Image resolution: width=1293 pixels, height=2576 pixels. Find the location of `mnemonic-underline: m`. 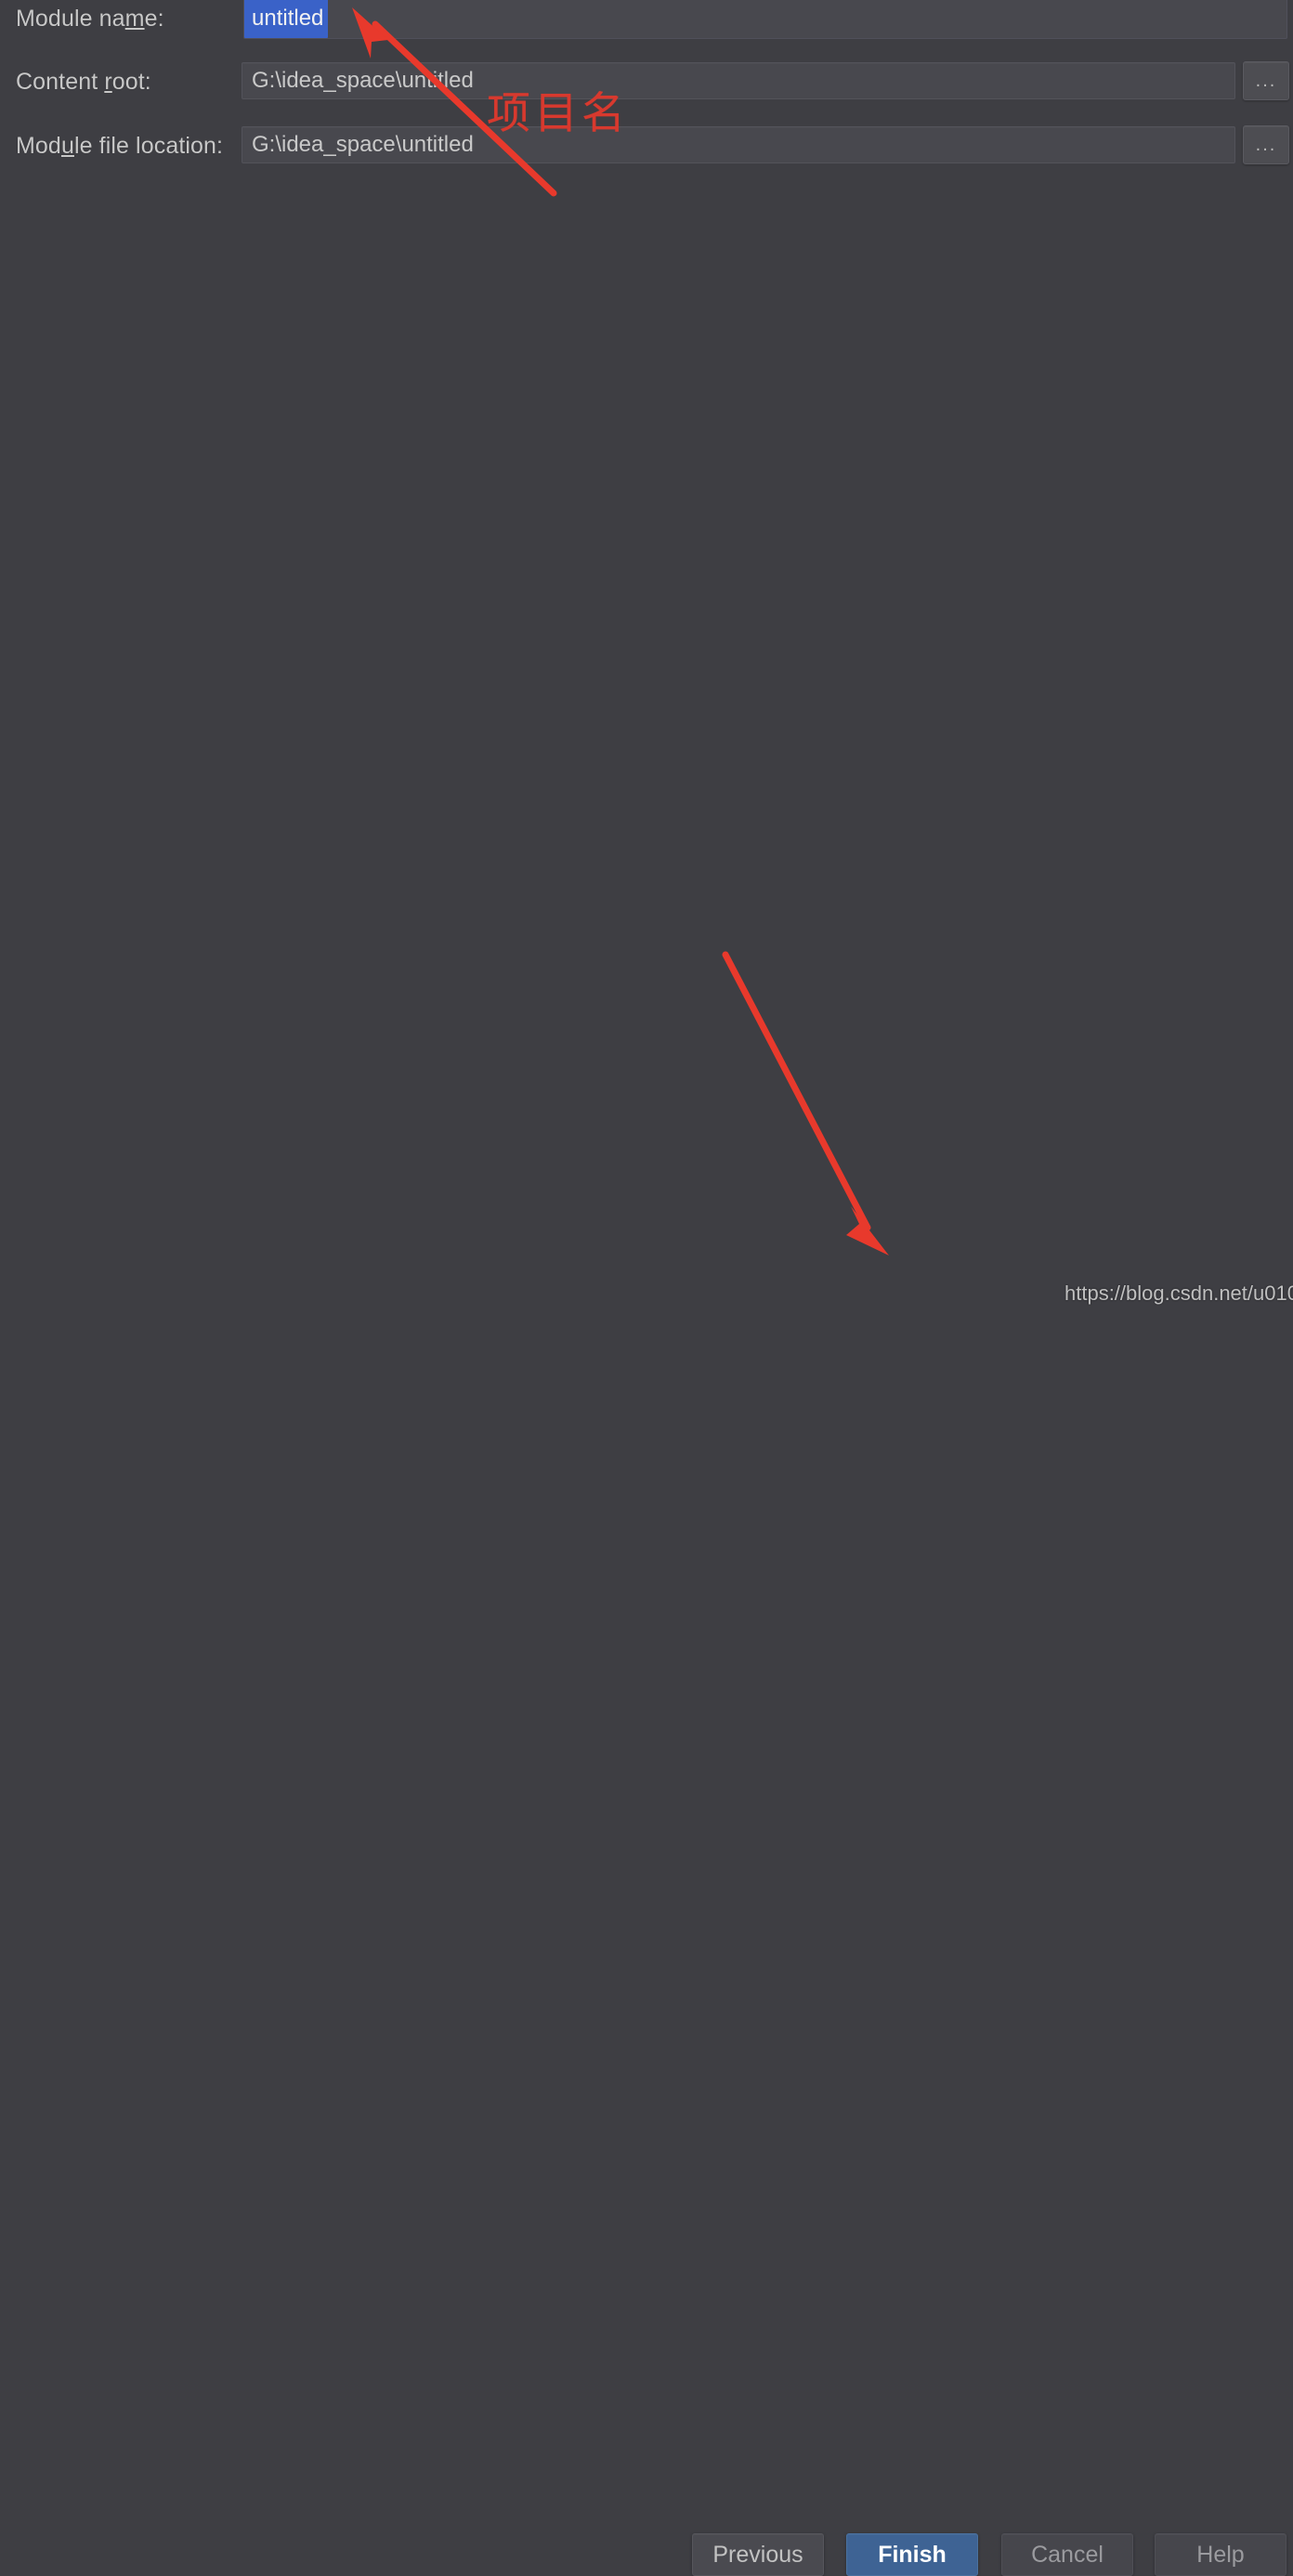

mnemonic-underline: m is located at coordinates (134, 19).